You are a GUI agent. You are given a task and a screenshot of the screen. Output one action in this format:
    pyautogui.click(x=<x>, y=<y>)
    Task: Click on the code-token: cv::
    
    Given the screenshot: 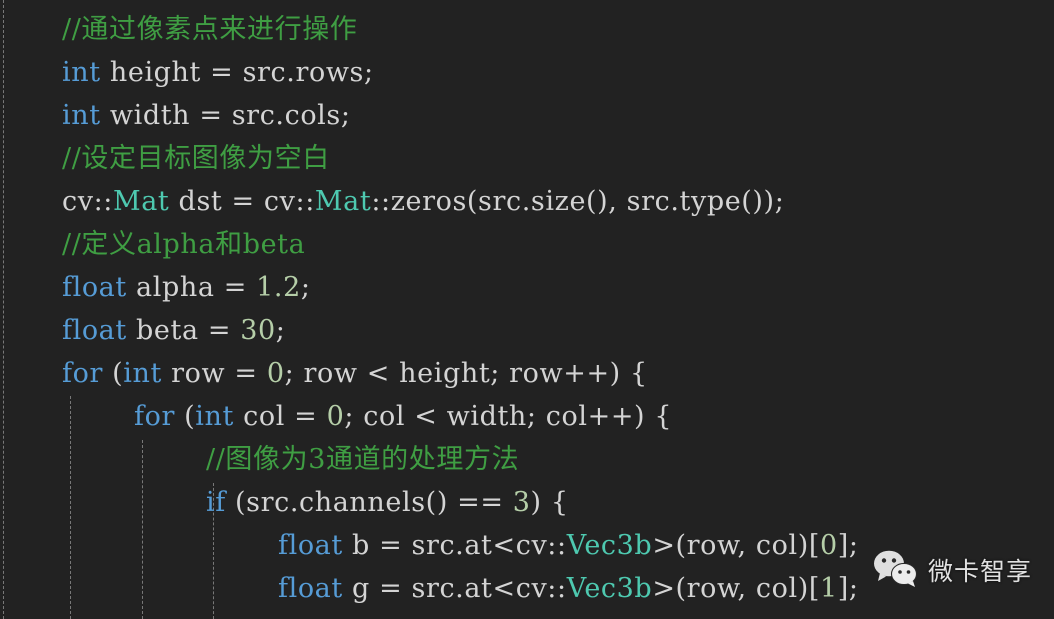 What is the action you would take?
    pyautogui.click(x=87, y=201)
    